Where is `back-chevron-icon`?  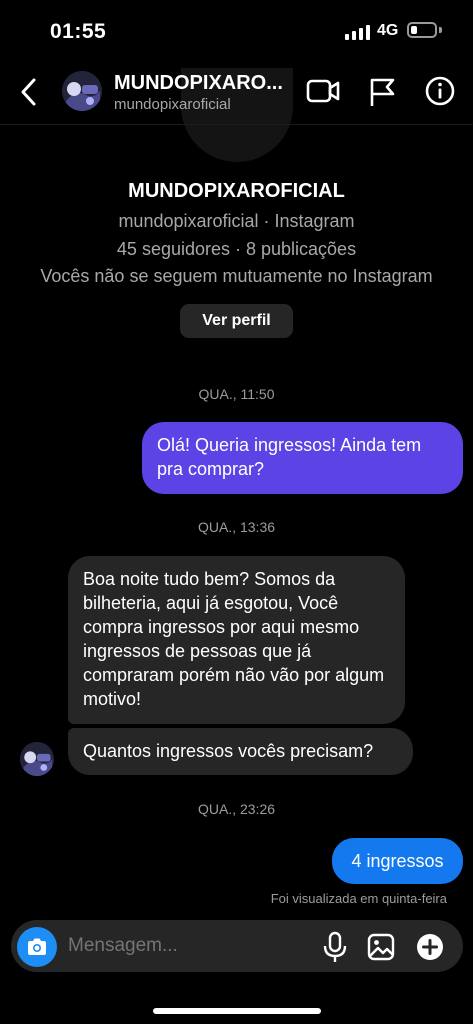 back-chevron-icon is located at coordinates (31, 92).